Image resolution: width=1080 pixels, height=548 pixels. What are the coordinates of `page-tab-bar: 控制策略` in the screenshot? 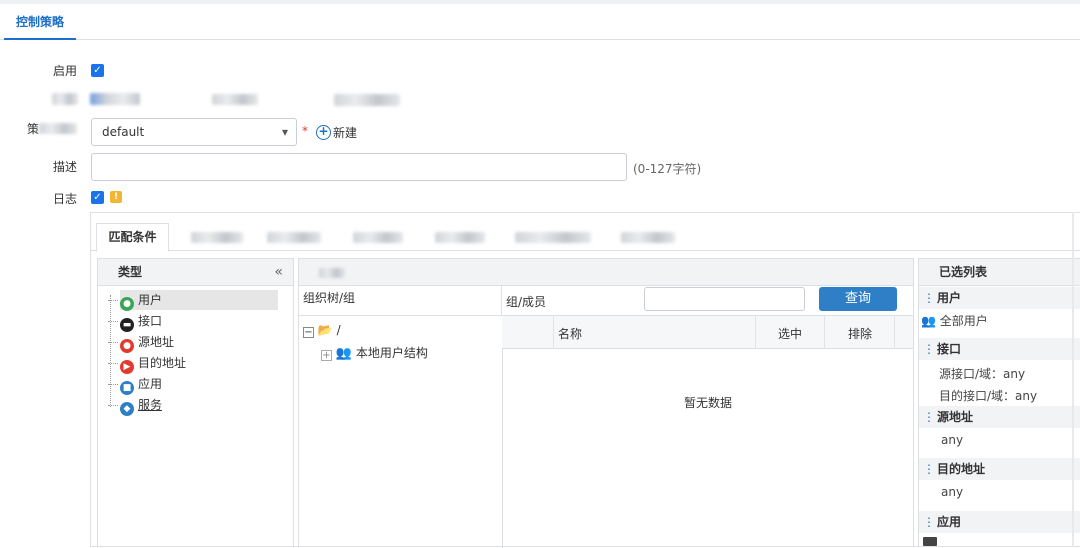 It's located at (540, 22).